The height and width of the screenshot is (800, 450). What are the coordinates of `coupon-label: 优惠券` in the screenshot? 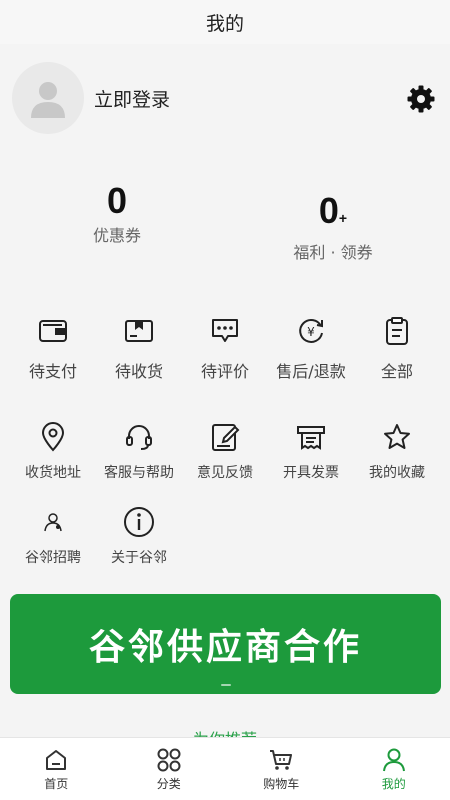 It's located at (116, 235).